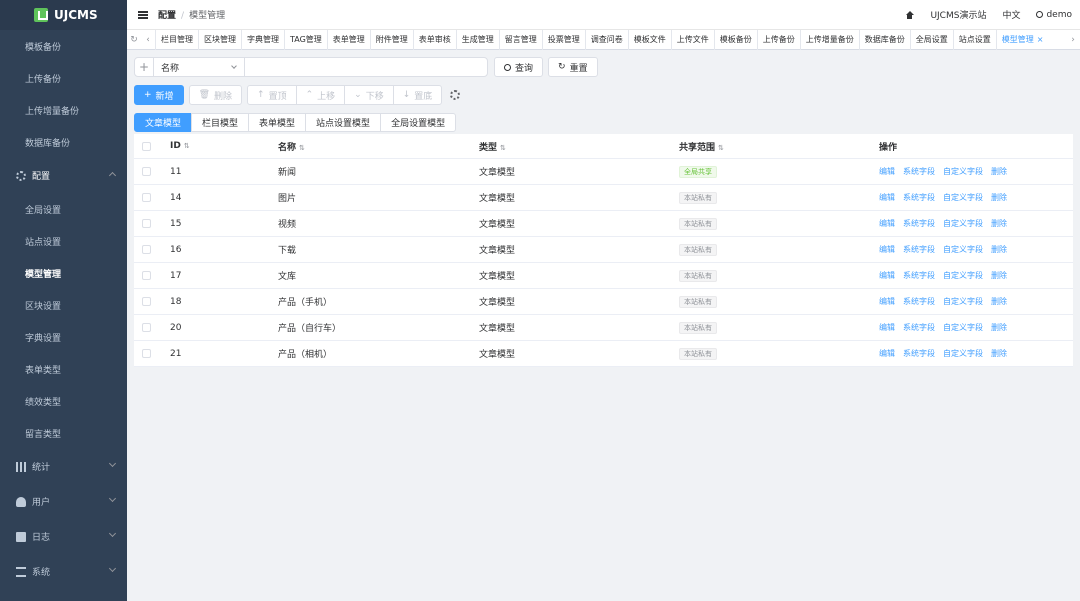 This screenshot has height=601, width=1080. Describe the element at coordinates (63, 305) in the screenshot. I see `sidebar-item: 区块设置` at that location.